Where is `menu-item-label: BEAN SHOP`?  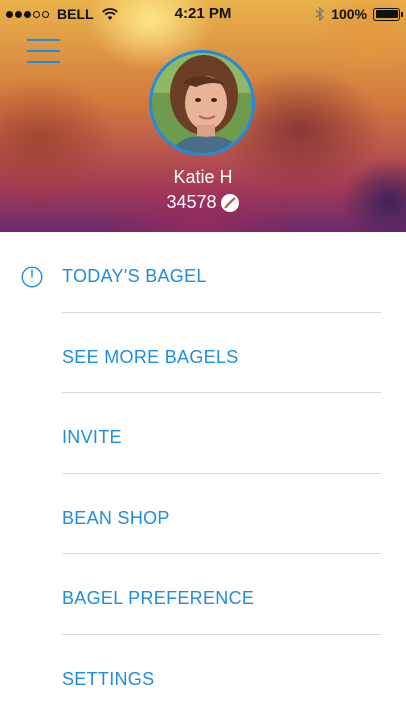 menu-item-label: BEAN SHOP is located at coordinates (116, 517).